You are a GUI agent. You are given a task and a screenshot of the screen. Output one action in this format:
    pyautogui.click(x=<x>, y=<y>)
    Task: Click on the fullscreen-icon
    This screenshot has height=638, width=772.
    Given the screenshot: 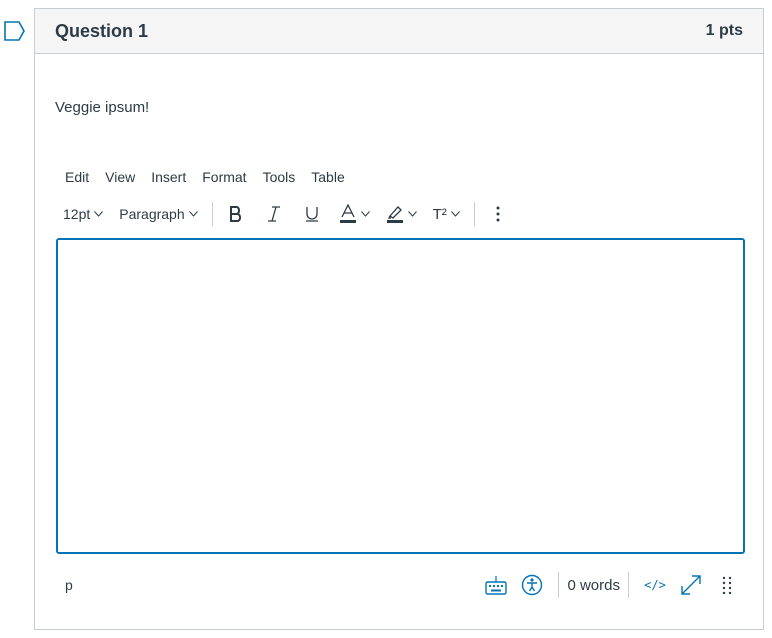 What is the action you would take?
    pyautogui.click(x=691, y=585)
    